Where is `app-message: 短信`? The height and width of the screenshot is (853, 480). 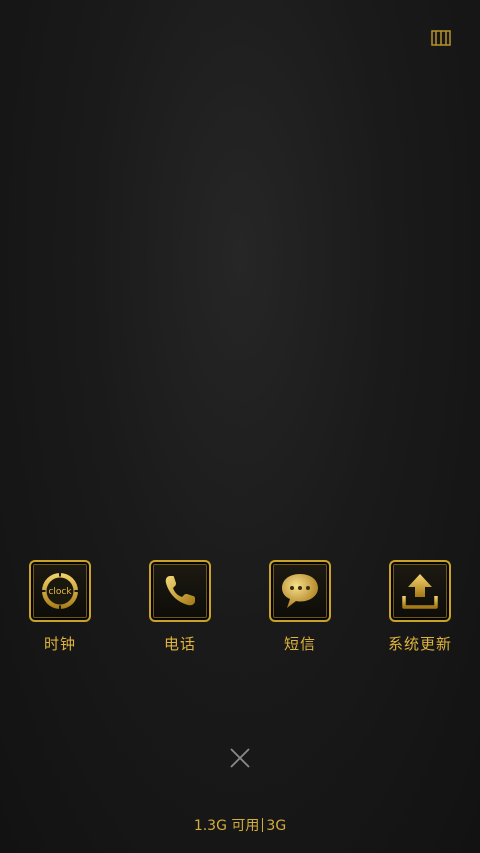 app-message: 短信 is located at coordinates (300, 607).